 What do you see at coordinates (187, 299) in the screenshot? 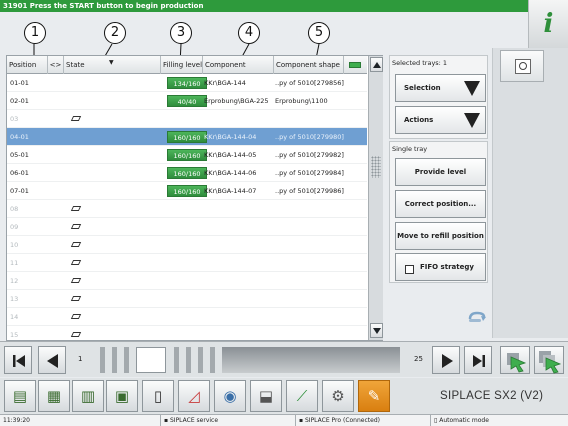
I see `table-row: 13` at bounding box center [187, 299].